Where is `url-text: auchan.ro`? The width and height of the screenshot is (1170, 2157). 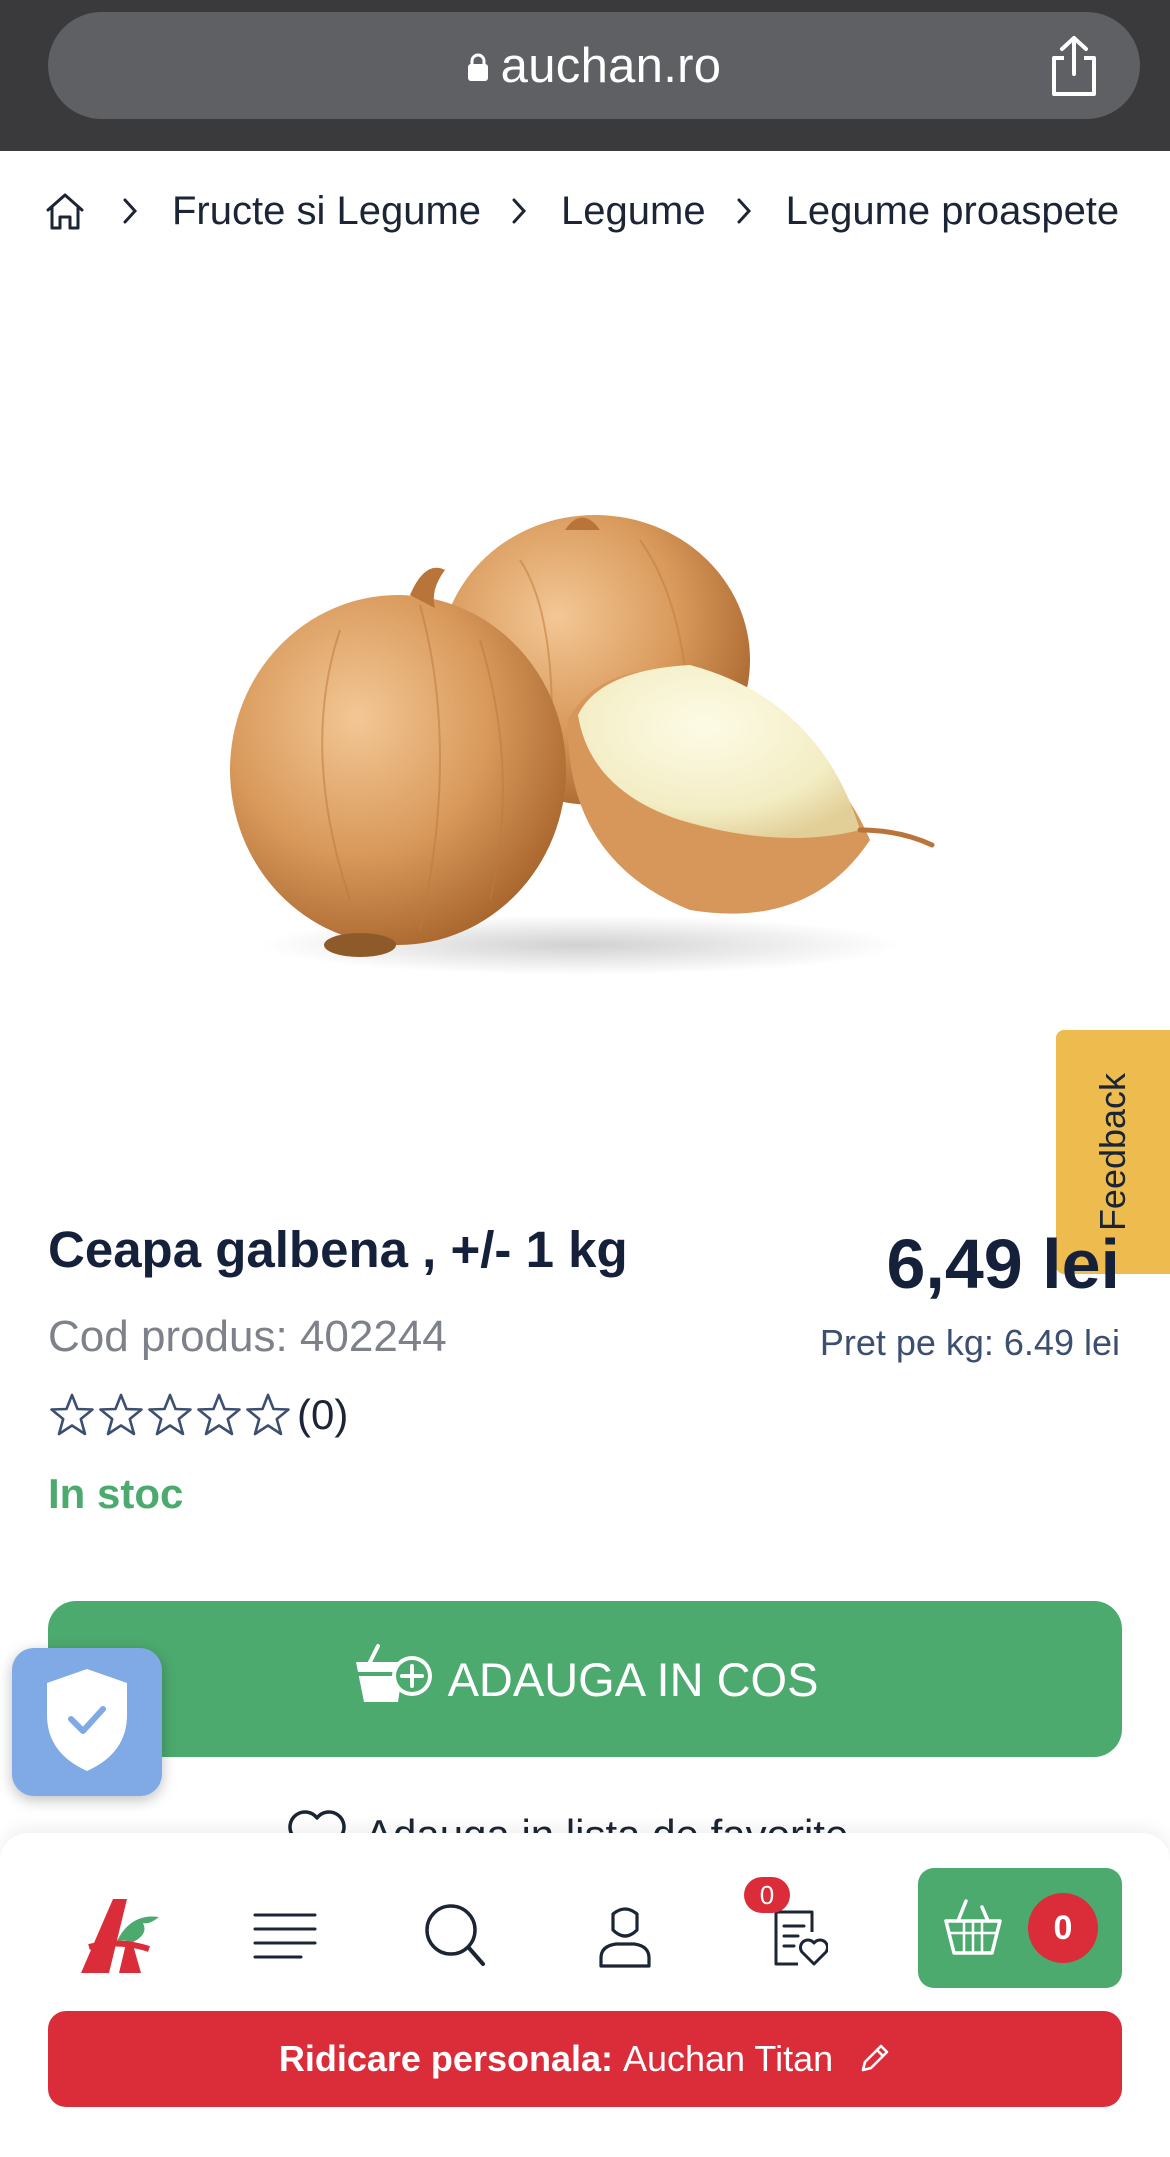 url-text: auchan.ro is located at coordinates (611, 65).